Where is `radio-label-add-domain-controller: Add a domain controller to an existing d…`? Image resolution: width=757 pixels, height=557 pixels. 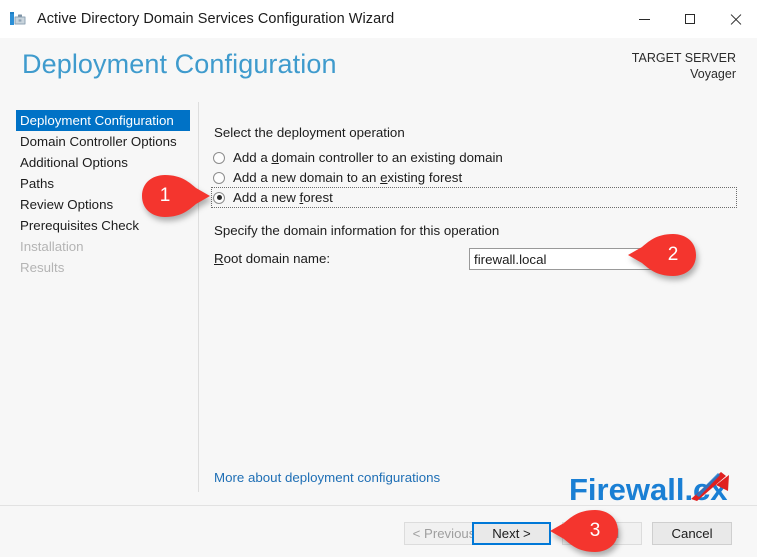
radio-label-add-domain-controller: Add a domain controller to an existing d… is located at coordinates (368, 157).